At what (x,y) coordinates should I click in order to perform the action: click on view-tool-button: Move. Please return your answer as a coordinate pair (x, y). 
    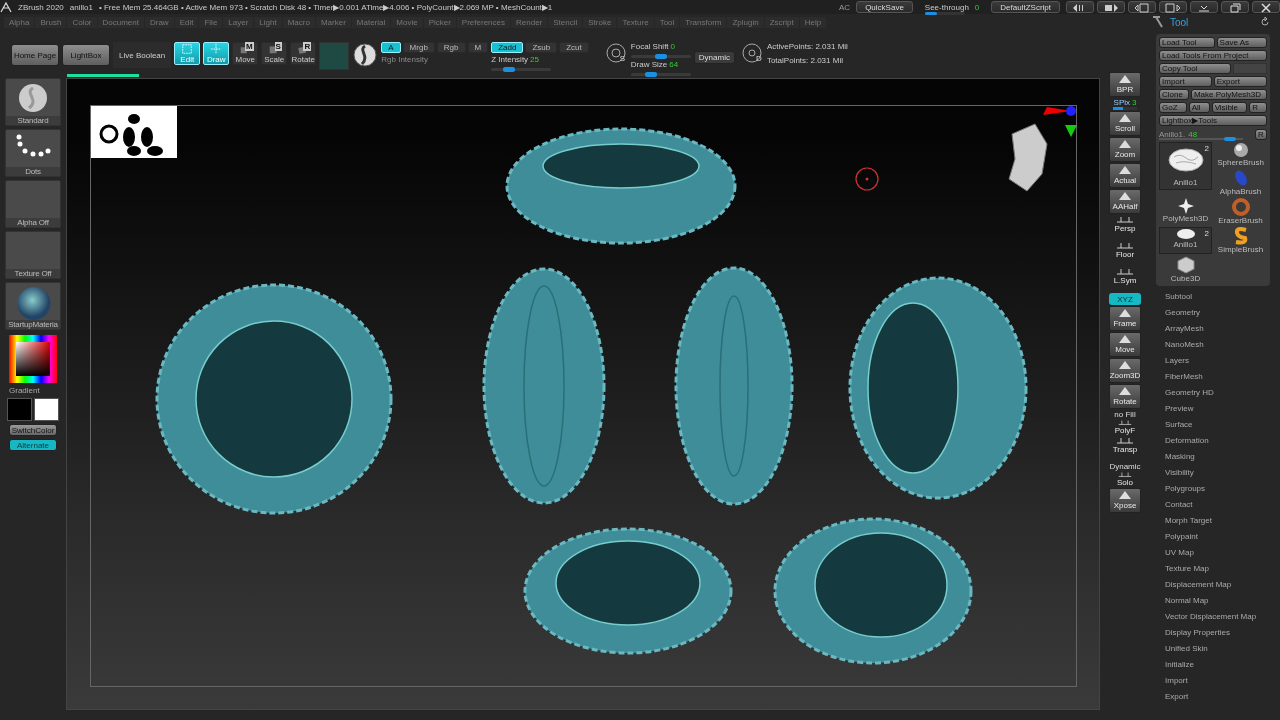
    Looking at the image, I should click on (1125, 344).